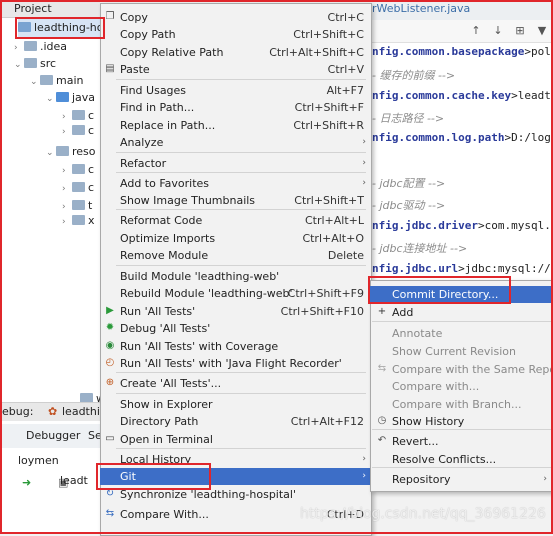 Image resolution: width=553 pixels, height=536 pixels. I want to click on project-annotation-box, so click(60, 28).